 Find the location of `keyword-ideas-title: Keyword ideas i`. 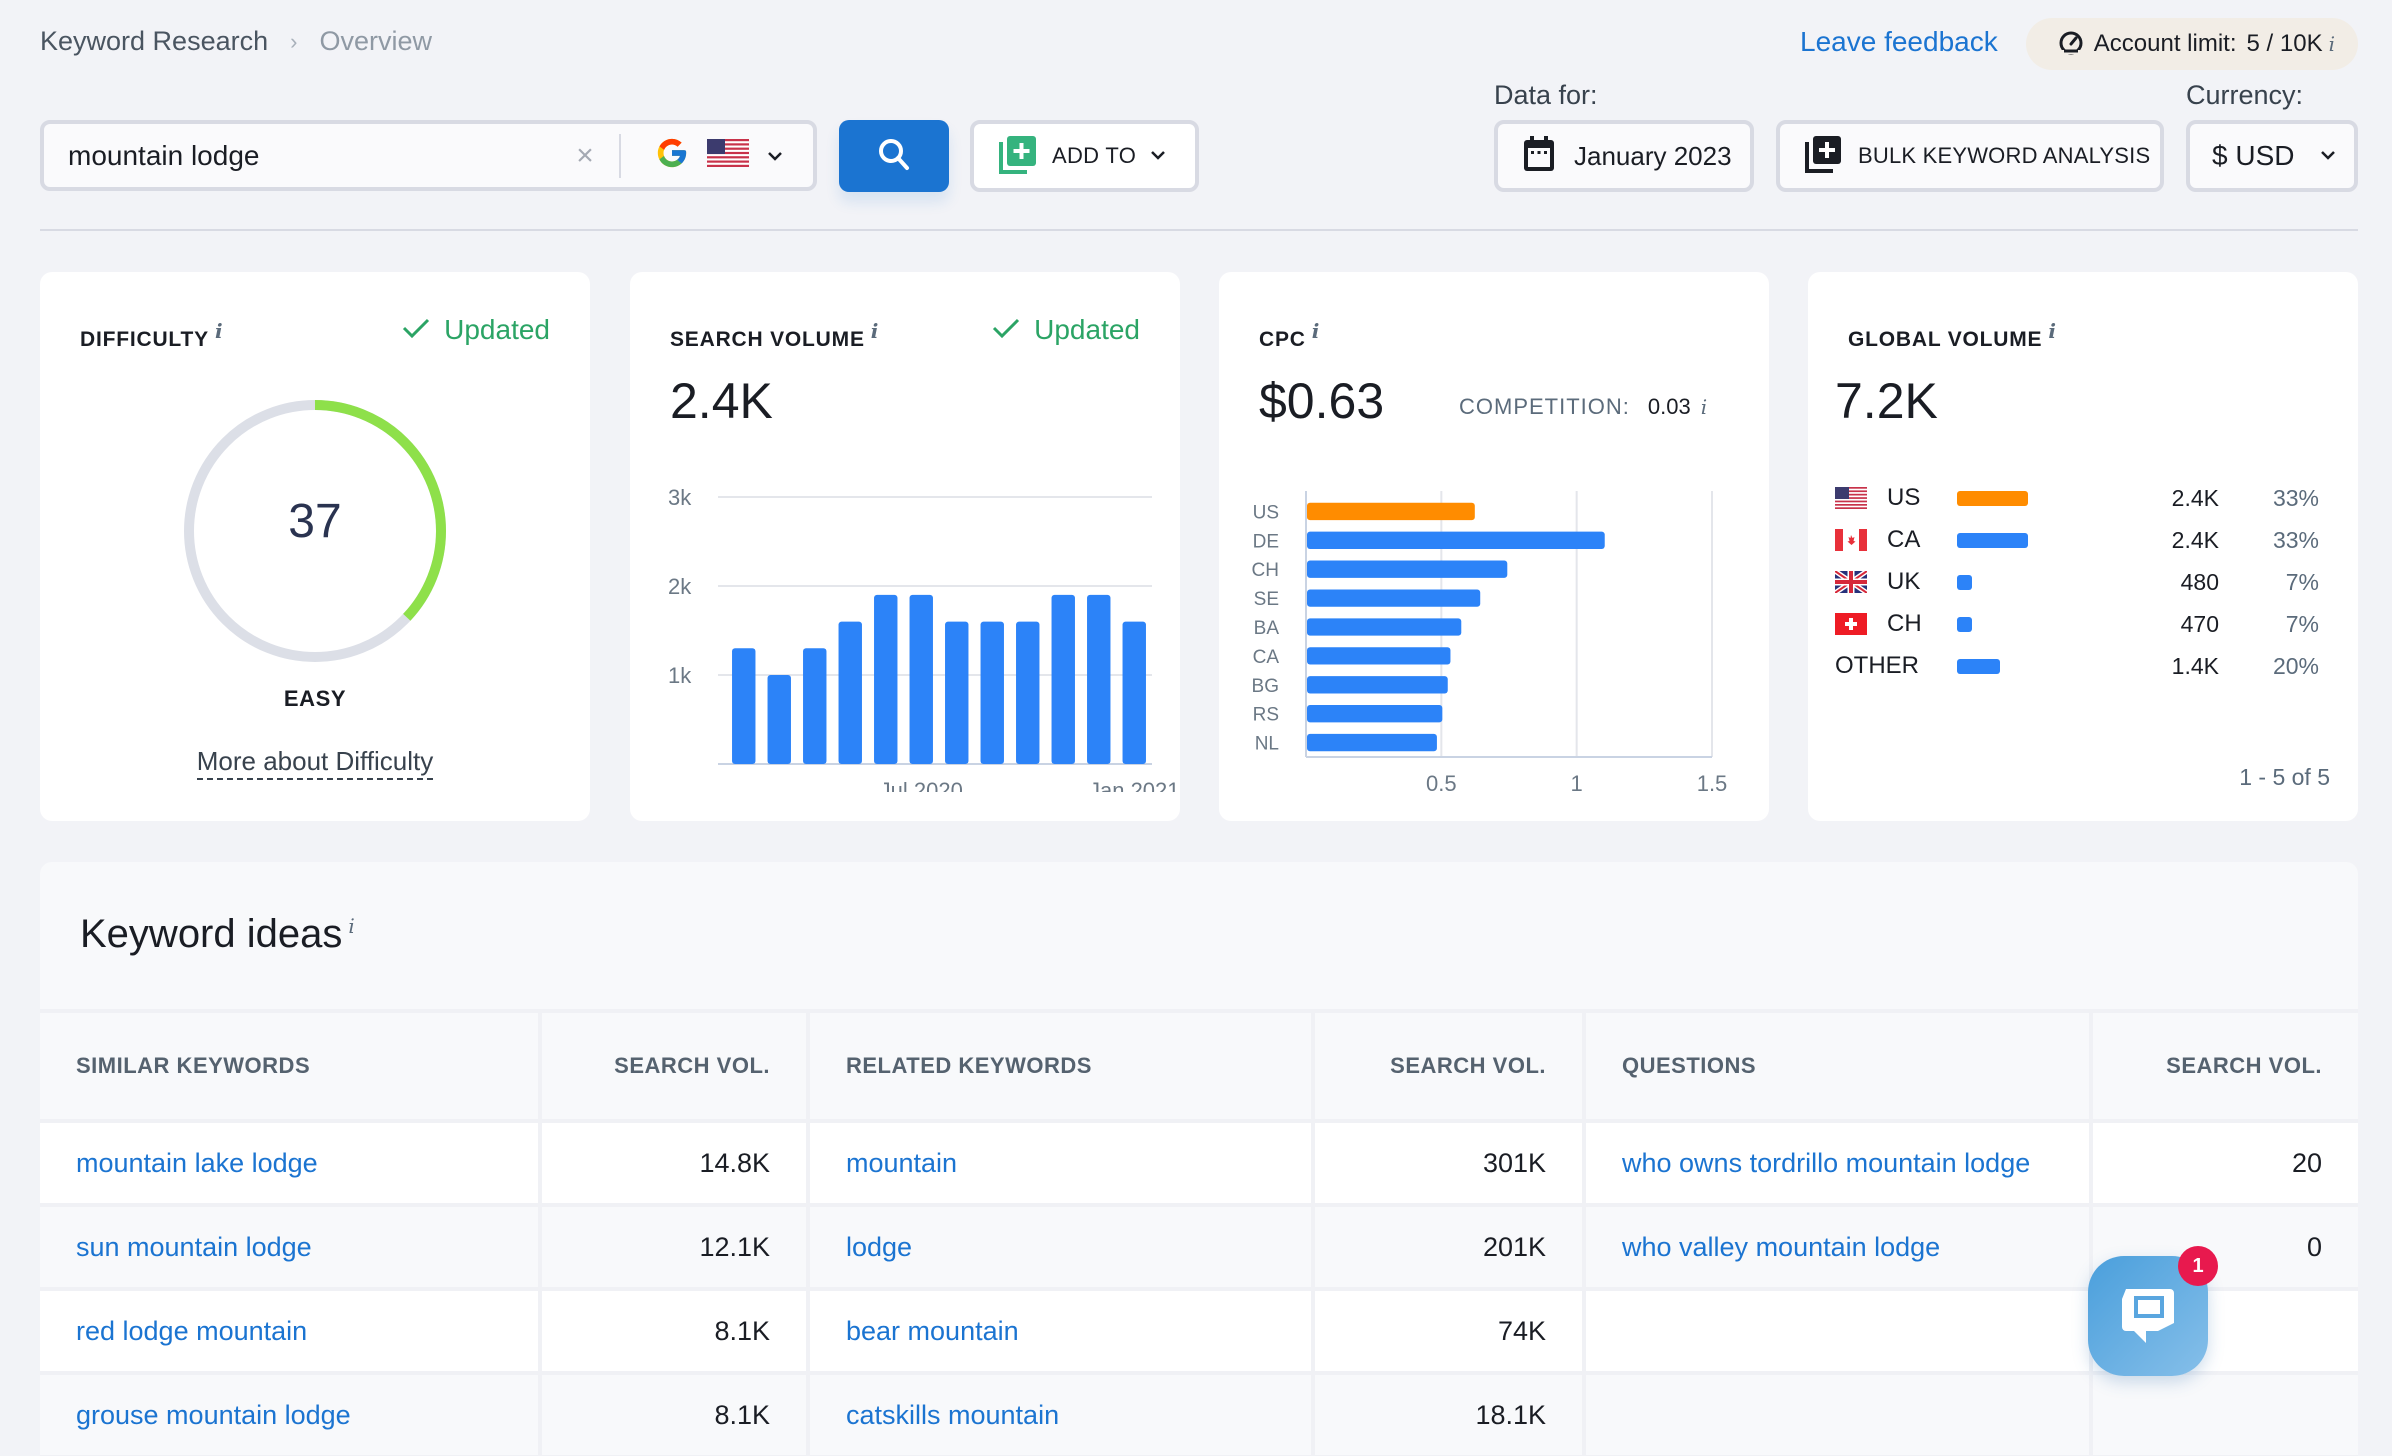

keyword-ideas-title: Keyword ideas i is located at coordinates (217, 934).